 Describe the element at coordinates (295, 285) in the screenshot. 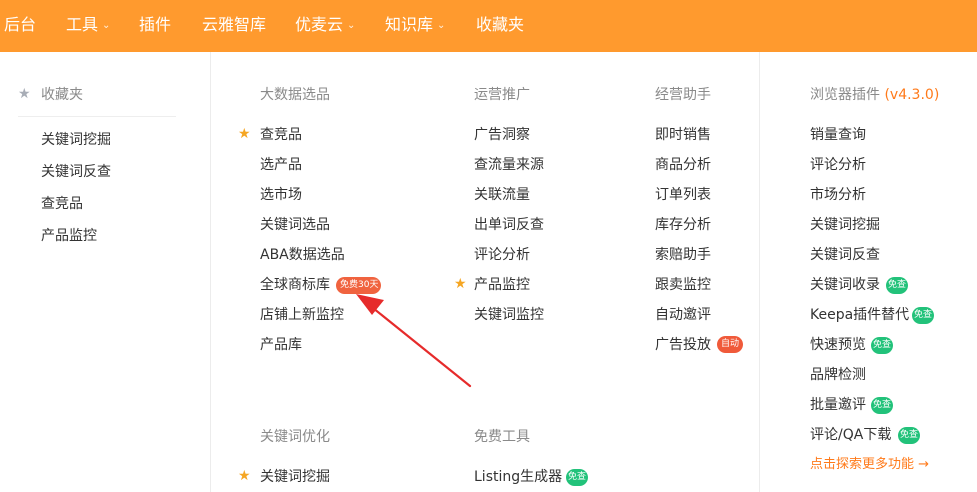

I see `menu-item-trademark: 全球商标库` at that location.